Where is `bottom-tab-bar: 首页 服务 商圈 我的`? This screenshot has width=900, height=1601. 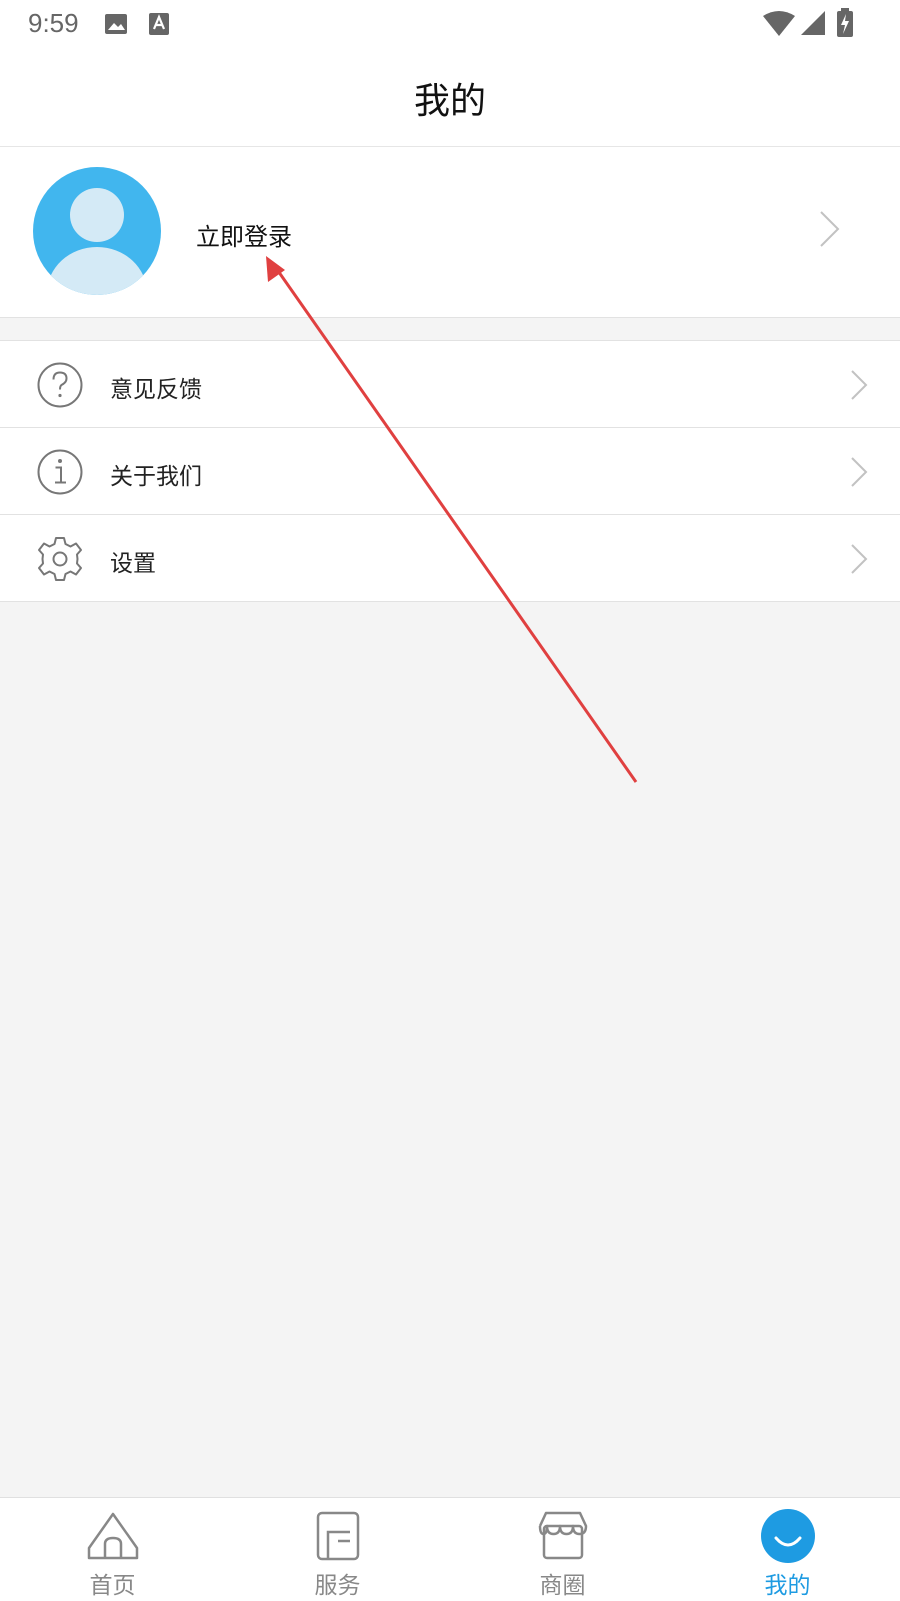
bottom-tab-bar: 首页 服务 商圈 我的 is located at coordinates (450, 1549).